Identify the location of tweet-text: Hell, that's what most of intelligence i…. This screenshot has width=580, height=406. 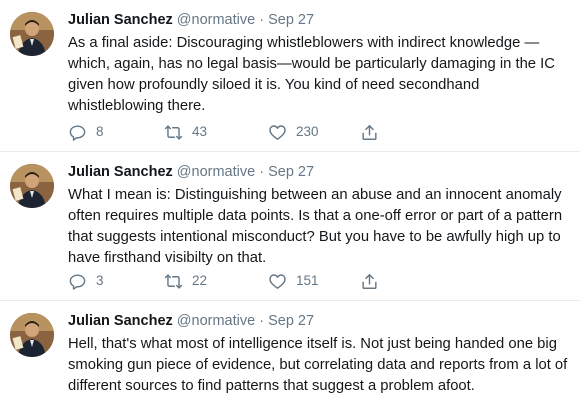
(318, 365).